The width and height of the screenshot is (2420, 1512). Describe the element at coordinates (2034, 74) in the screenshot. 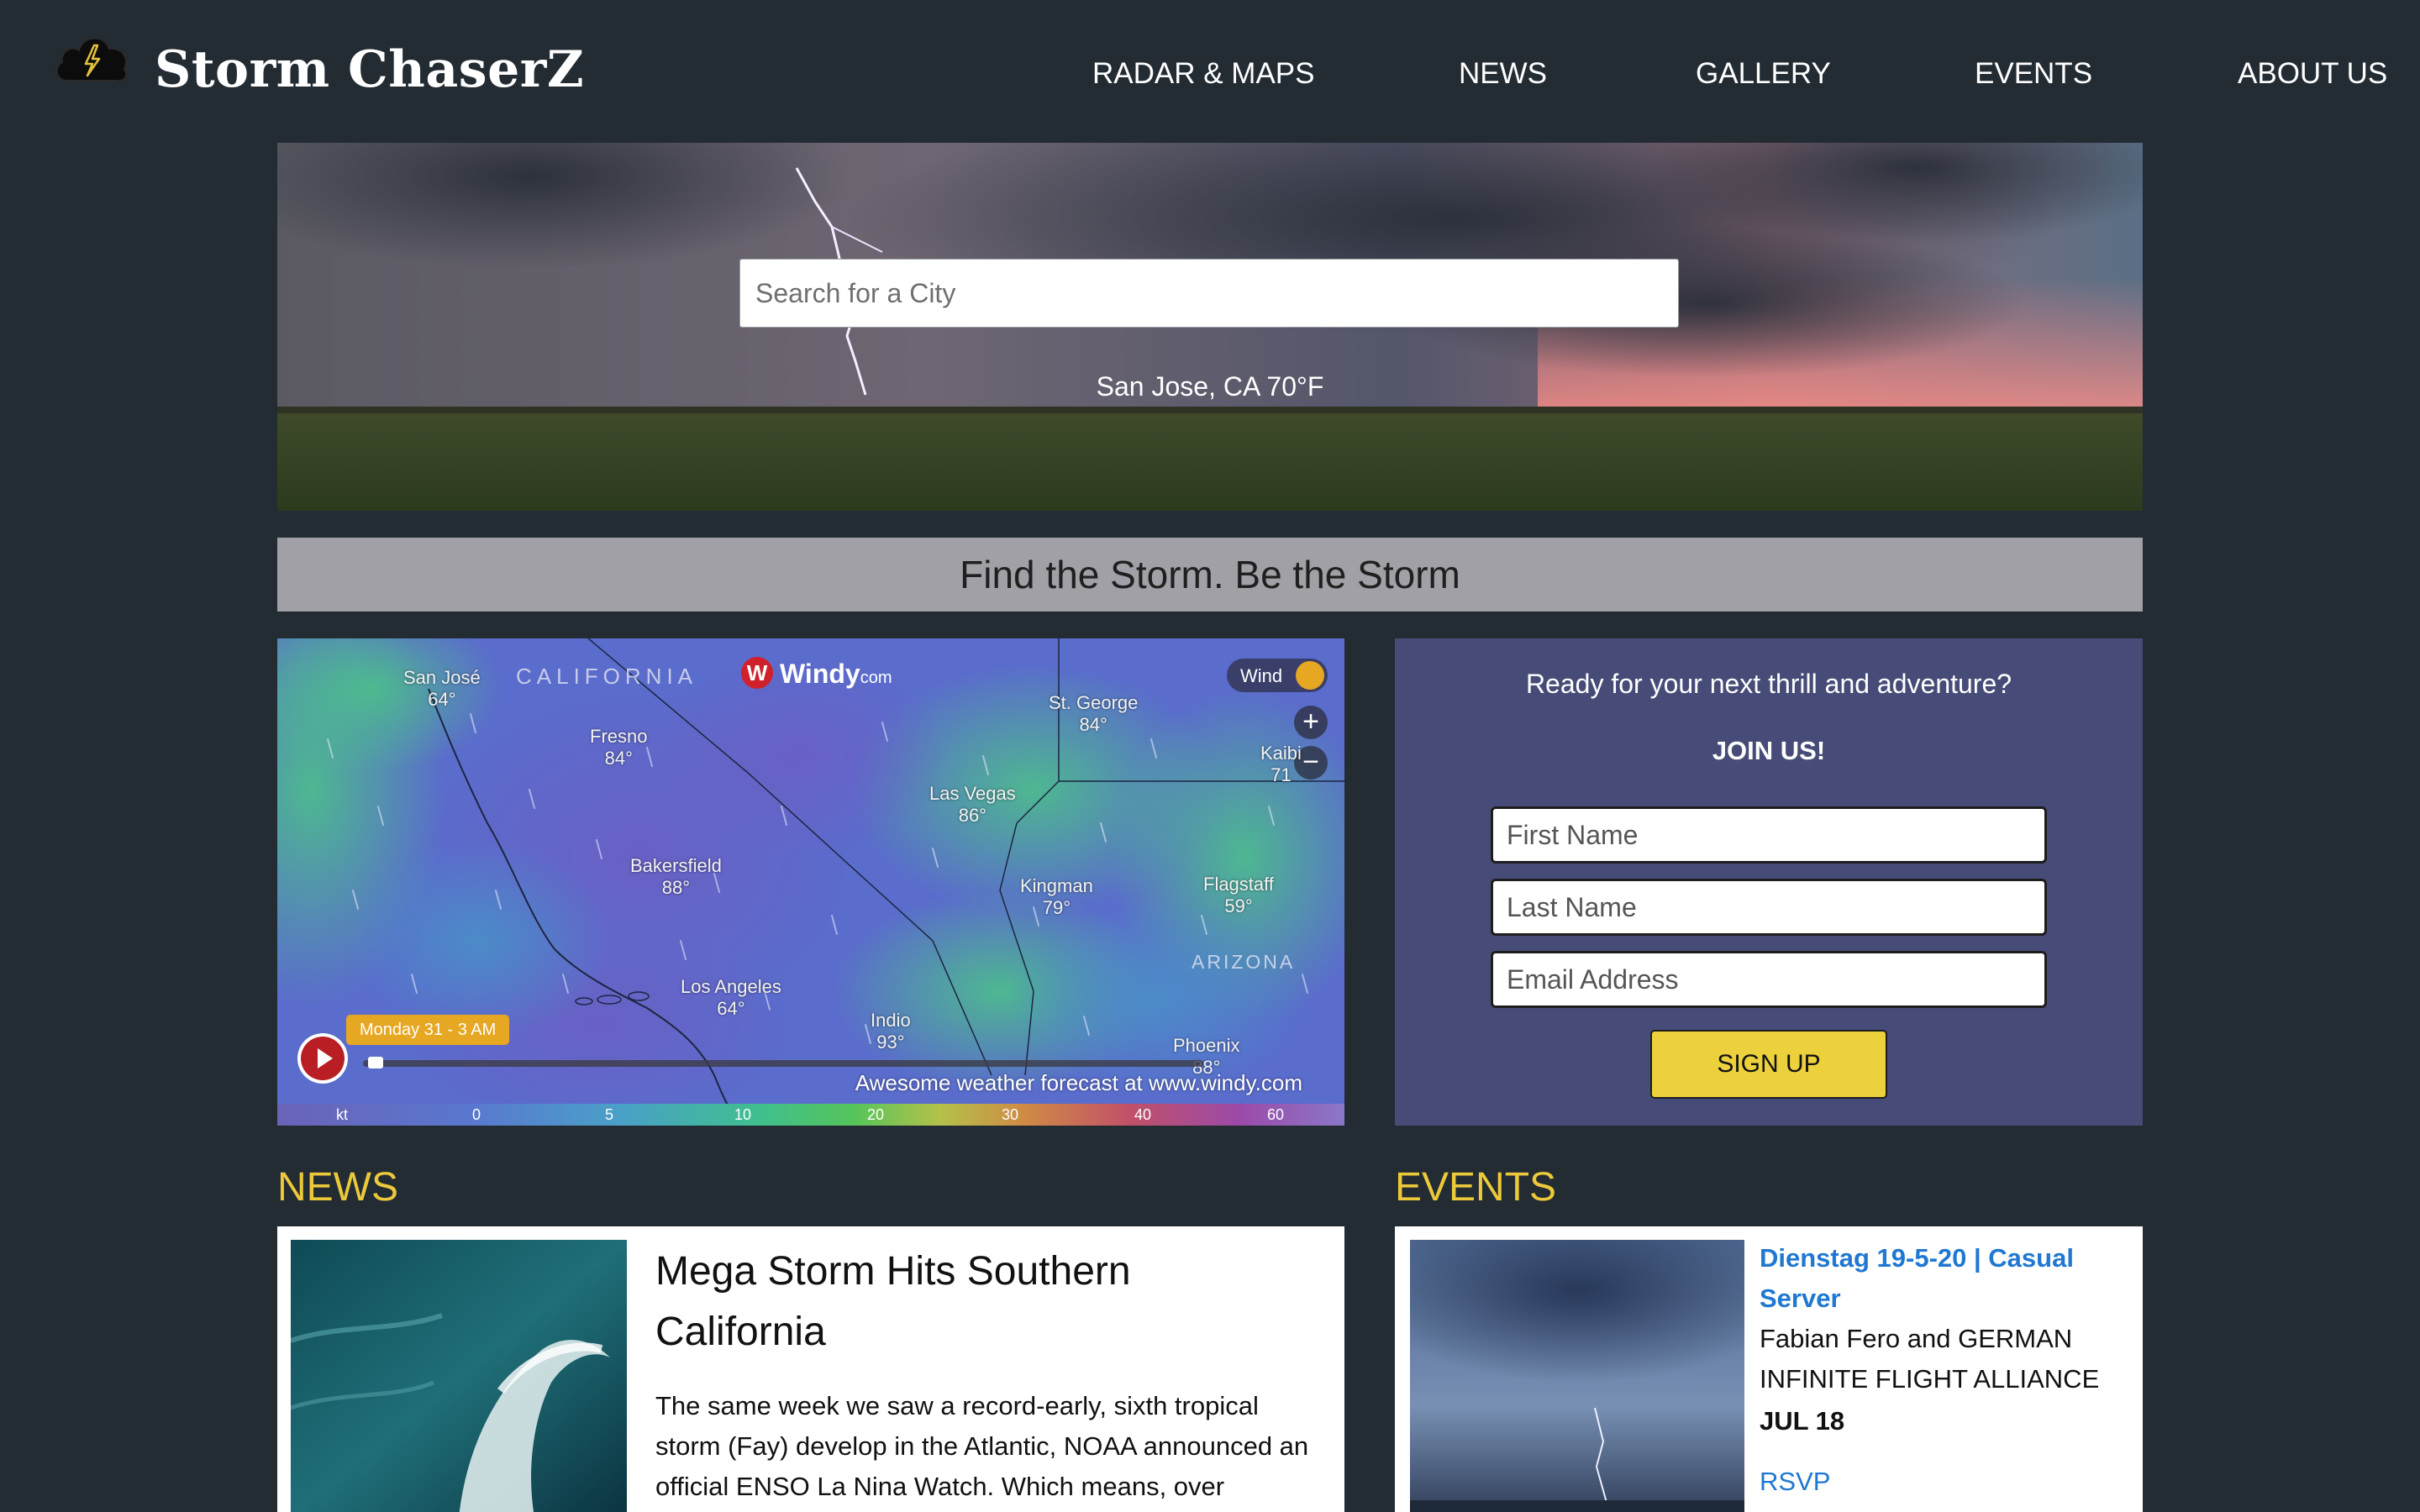

I see `nav-events: EVENTS` at that location.